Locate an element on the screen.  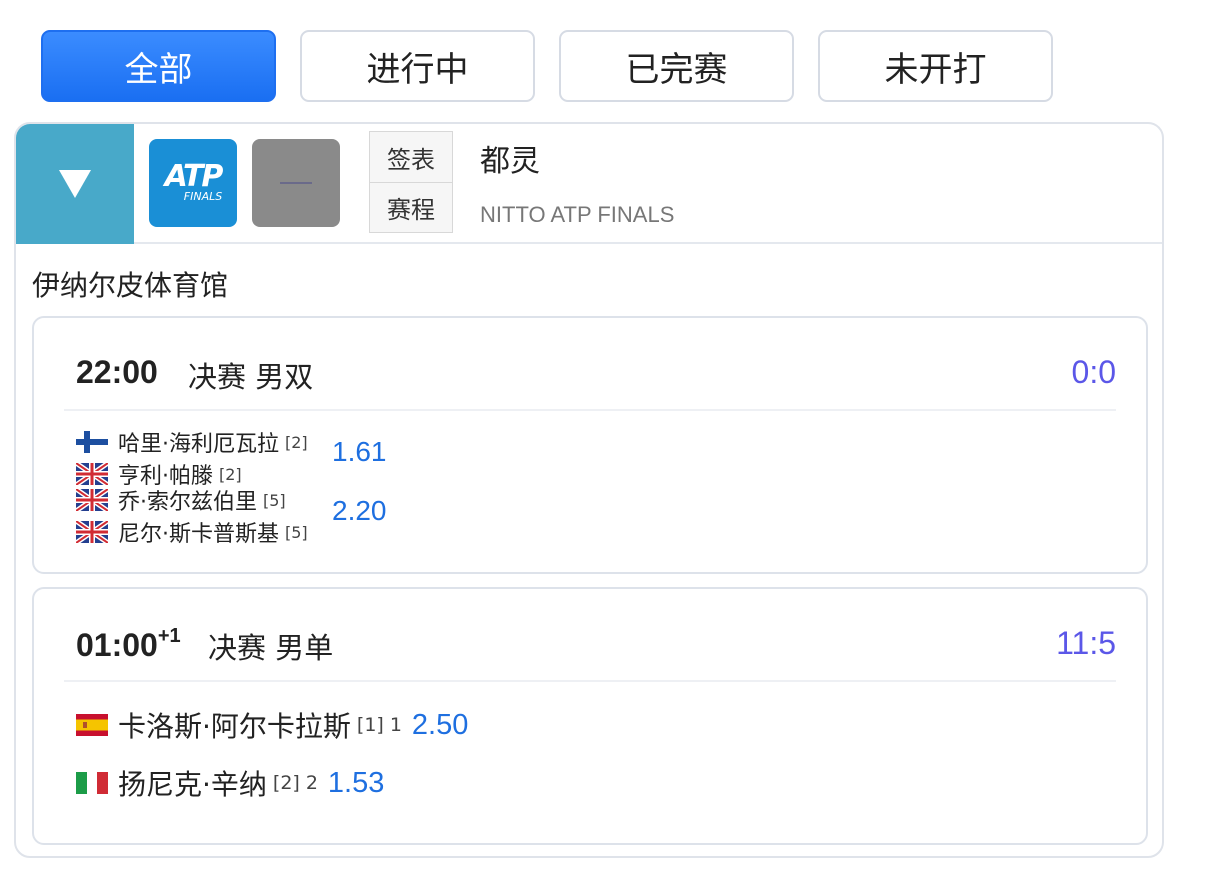
match-header: 01:00+1 决赛 男单 11:5 is located at coordinates (590, 635).